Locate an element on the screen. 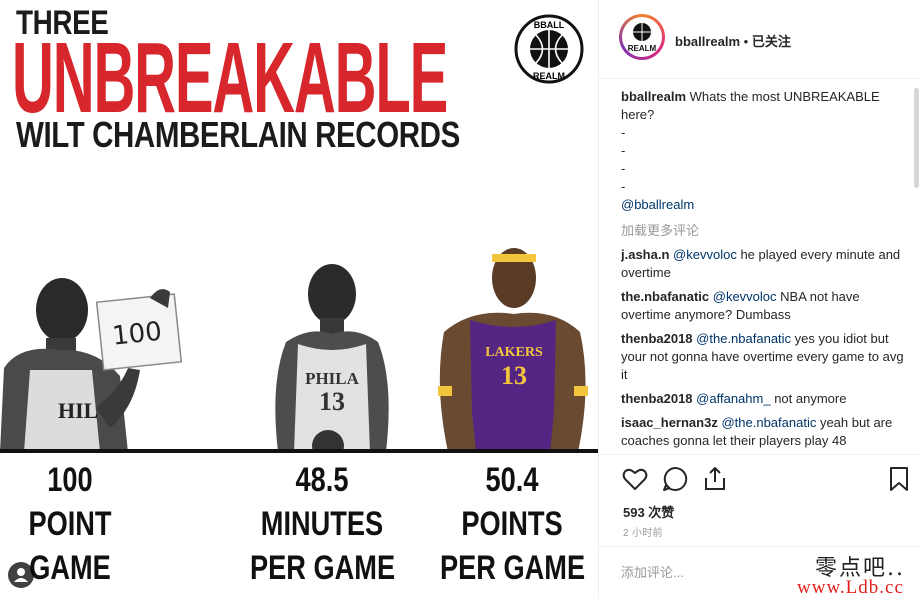 Image resolution: width=920 pixels, height=599 pixels. caption-mention: @bballrealm is located at coordinates (766, 205).